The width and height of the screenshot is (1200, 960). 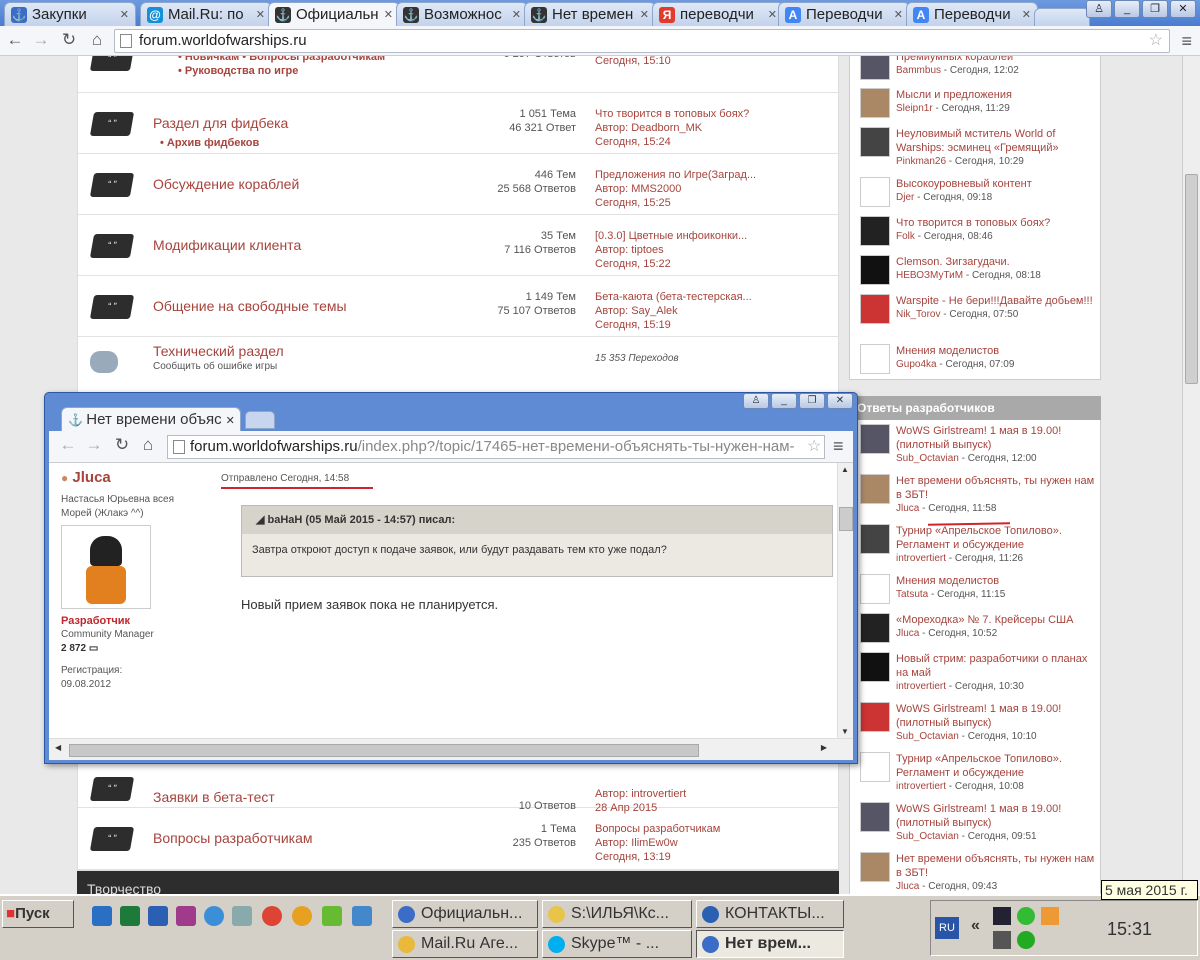 I want to click on browser-tab: Япереводчи ✕, so click(x=718, y=14).